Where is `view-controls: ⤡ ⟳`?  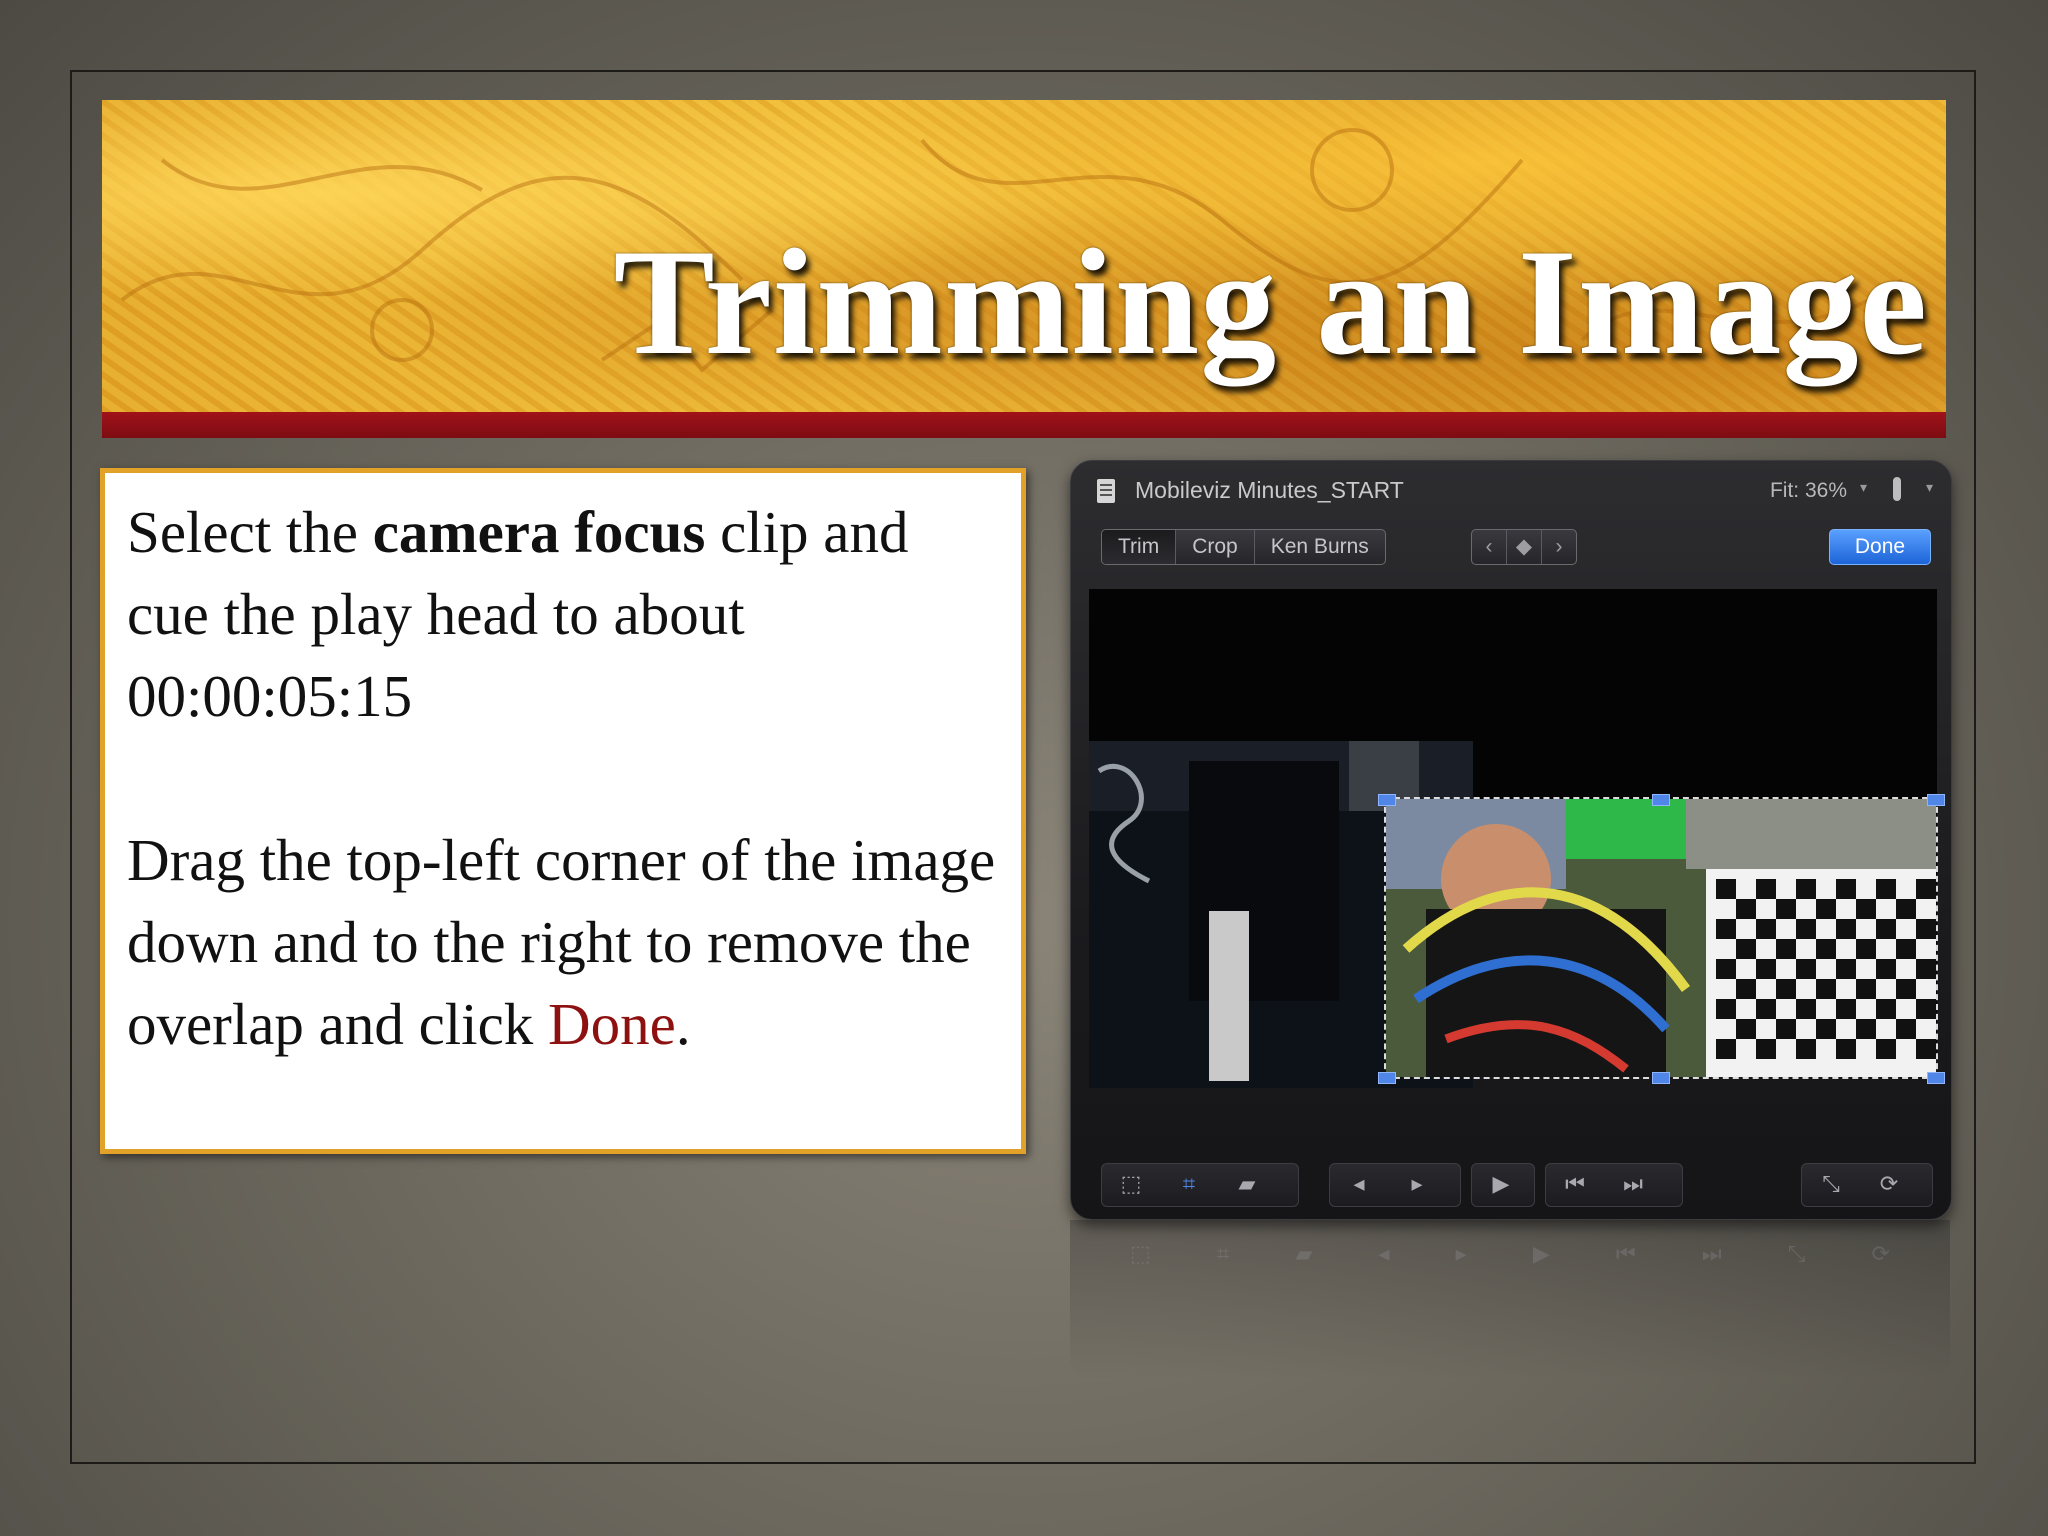
view-controls: ⤡ ⟳ is located at coordinates (1867, 1185).